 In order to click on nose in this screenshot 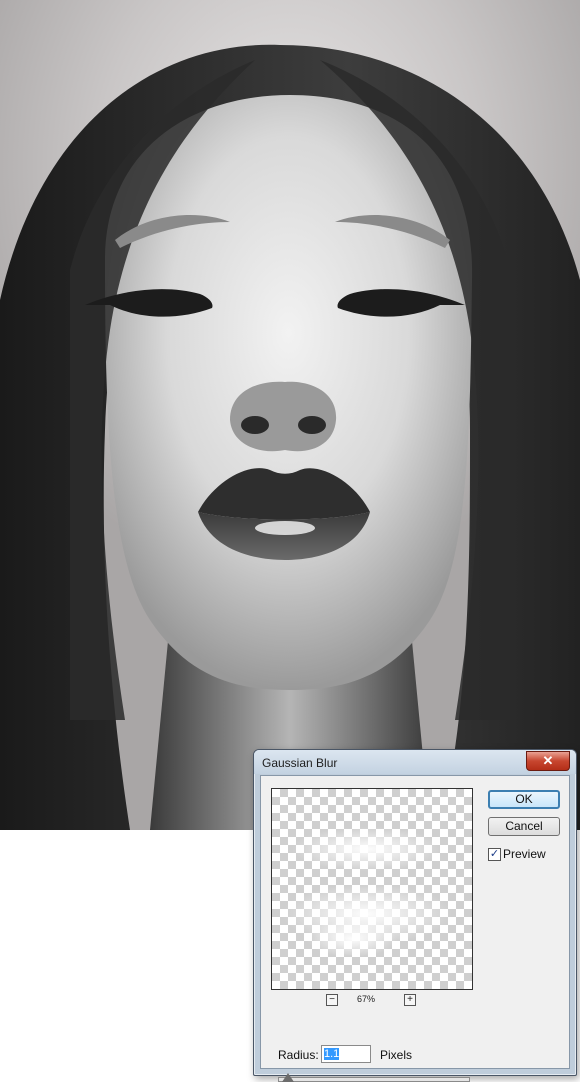, I will do `click(283, 416)`.